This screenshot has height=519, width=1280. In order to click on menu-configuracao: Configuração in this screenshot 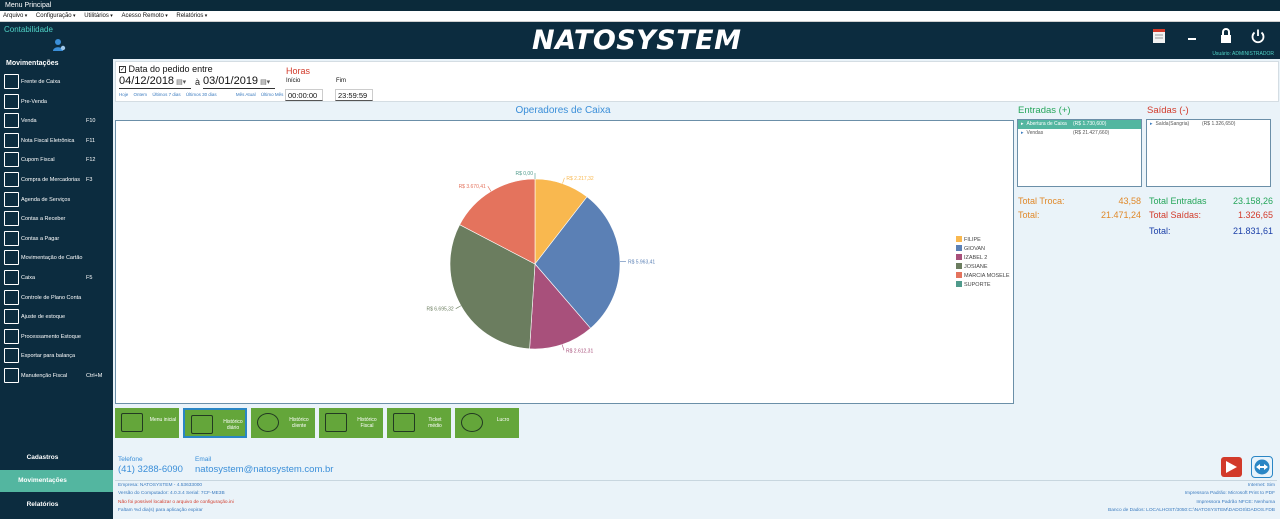, I will do `click(56, 16)`.